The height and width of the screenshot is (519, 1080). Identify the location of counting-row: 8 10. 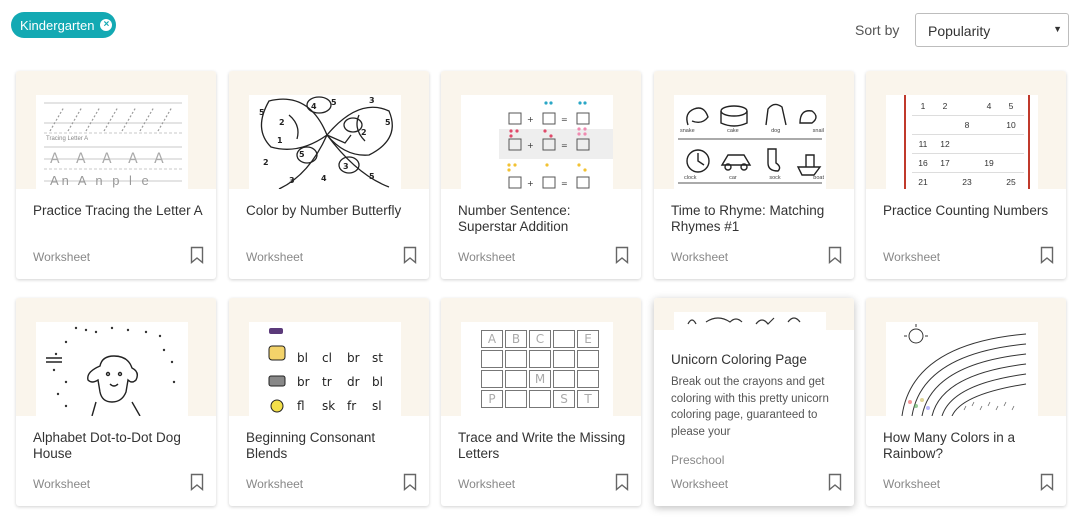
(968, 125).